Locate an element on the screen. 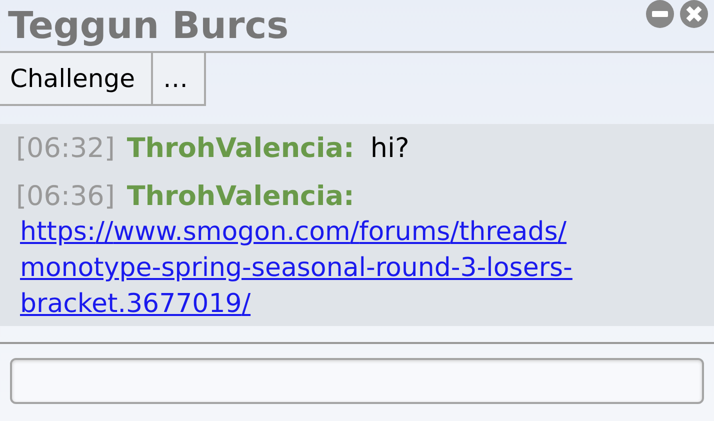 The height and width of the screenshot is (421, 714). timestamp: [06:32] is located at coordinates (65, 148).